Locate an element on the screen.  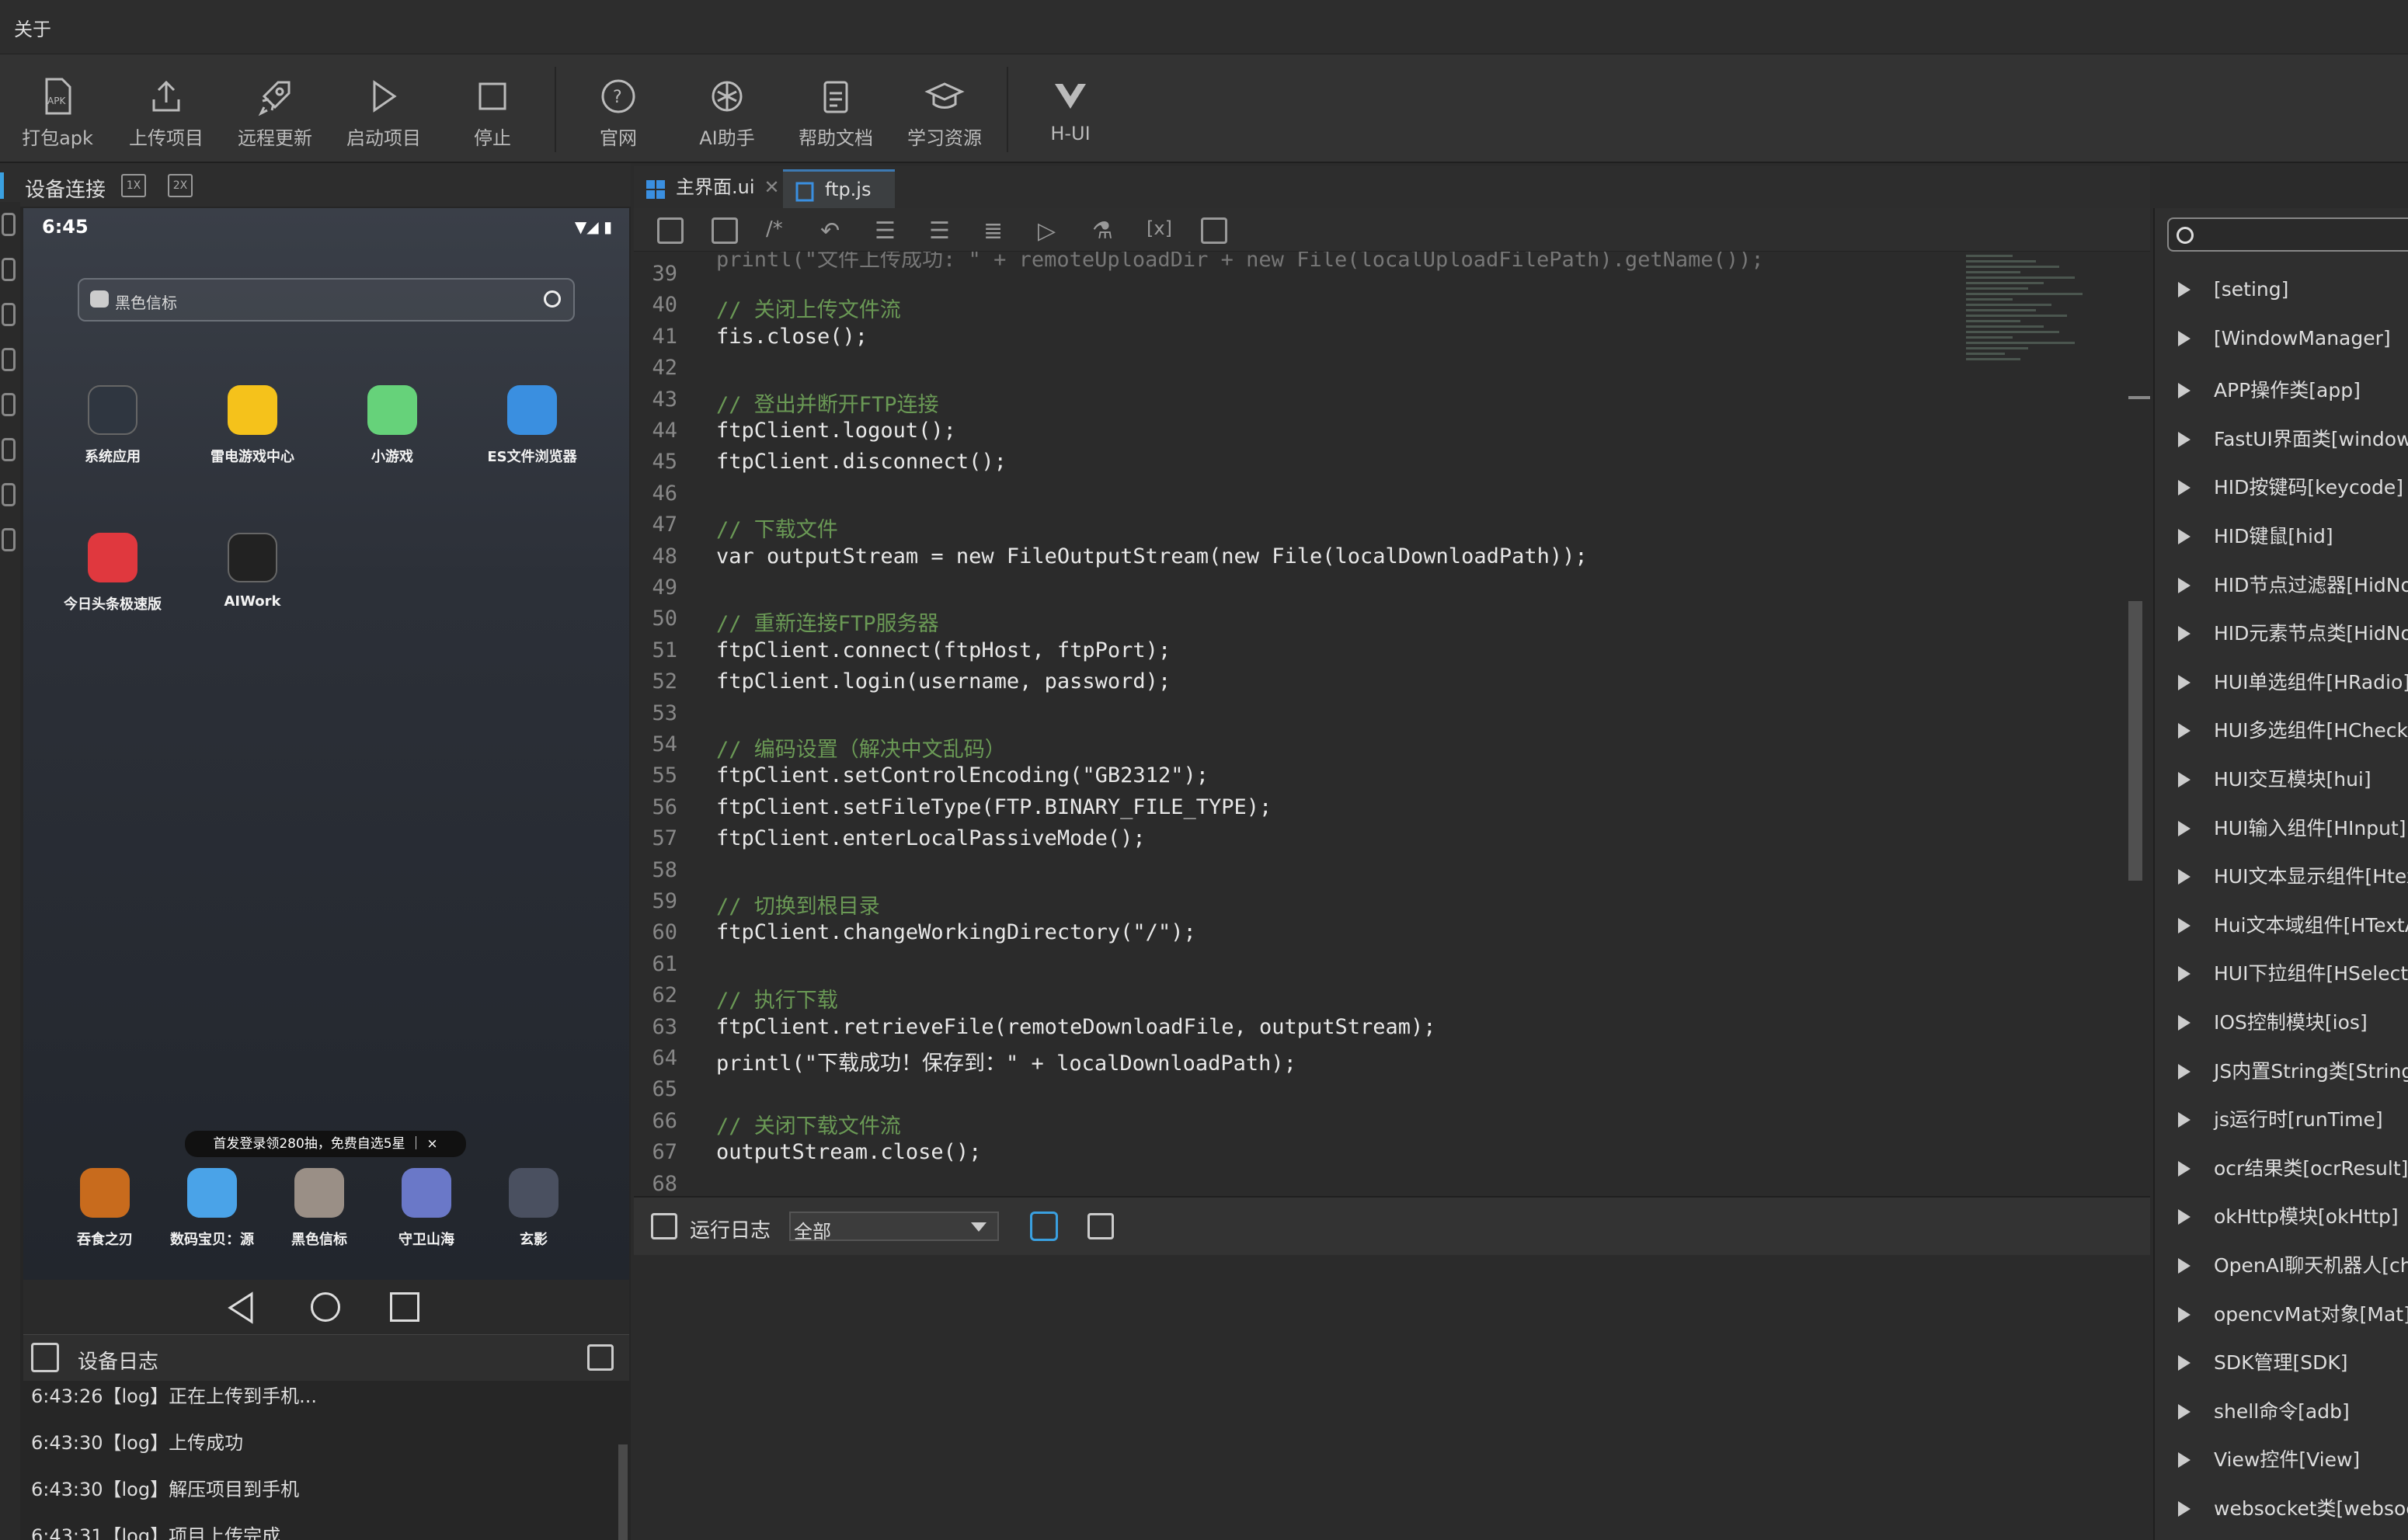
api-list-item: [WindowManager] is located at coordinates (2284, 351).